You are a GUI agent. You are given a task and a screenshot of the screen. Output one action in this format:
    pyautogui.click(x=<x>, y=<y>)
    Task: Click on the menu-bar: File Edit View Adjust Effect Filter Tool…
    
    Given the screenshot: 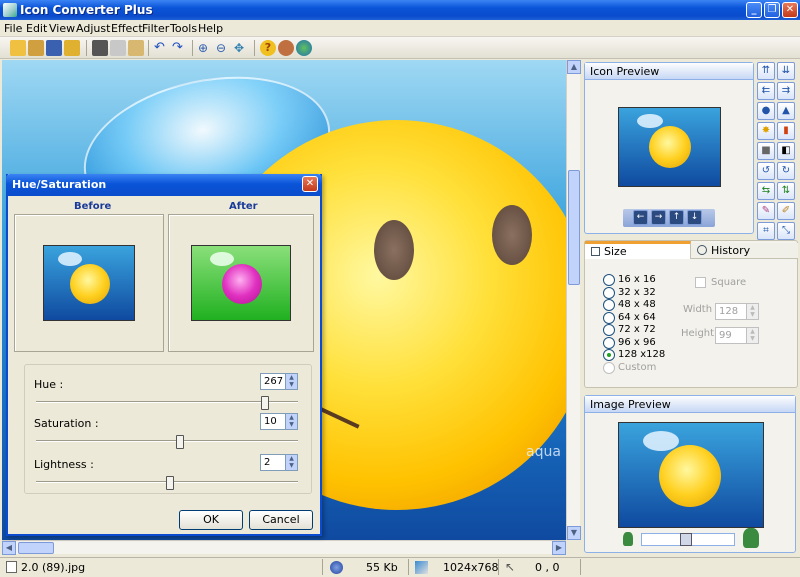 What is the action you would take?
    pyautogui.click(x=400, y=28)
    